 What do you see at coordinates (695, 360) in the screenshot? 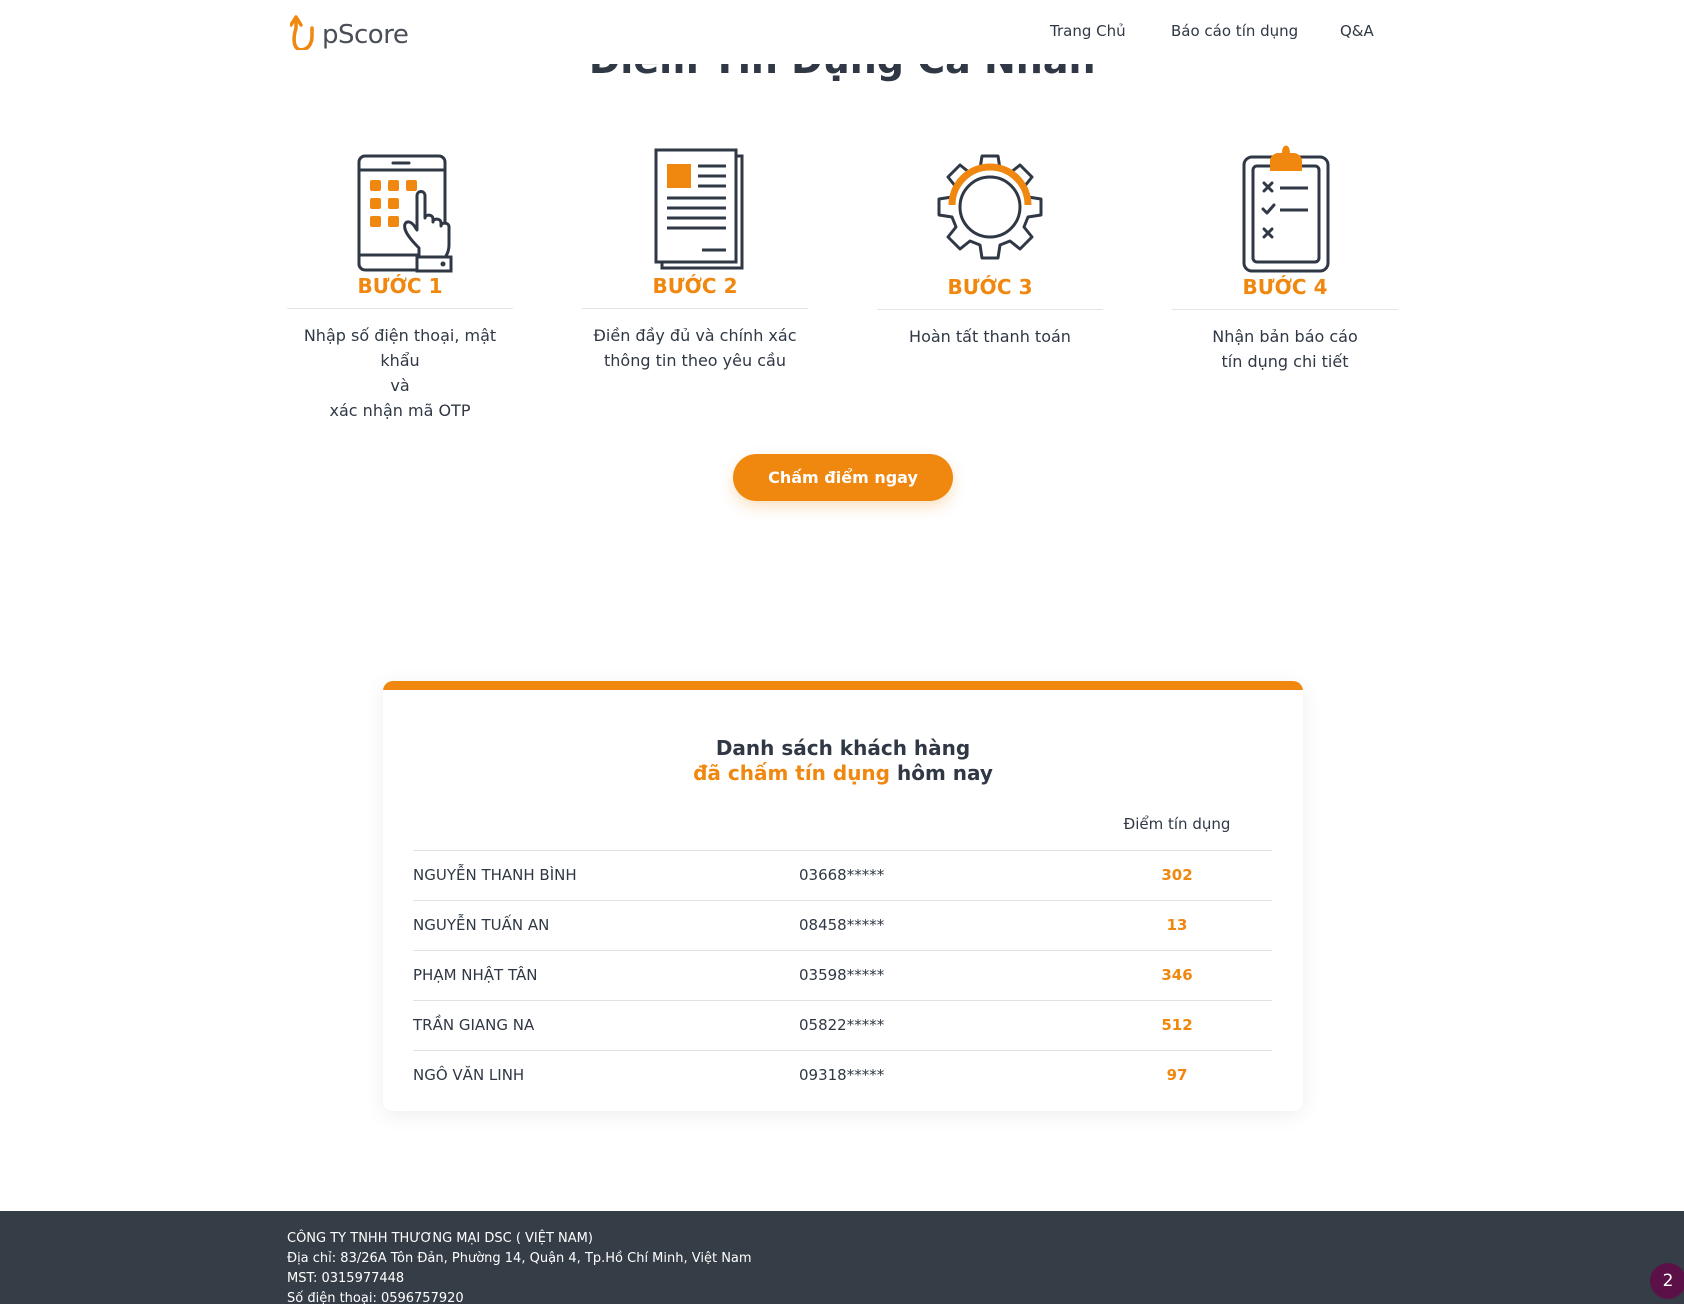
I see `step-2-line-2: thông tin theo yêu cầu` at bounding box center [695, 360].